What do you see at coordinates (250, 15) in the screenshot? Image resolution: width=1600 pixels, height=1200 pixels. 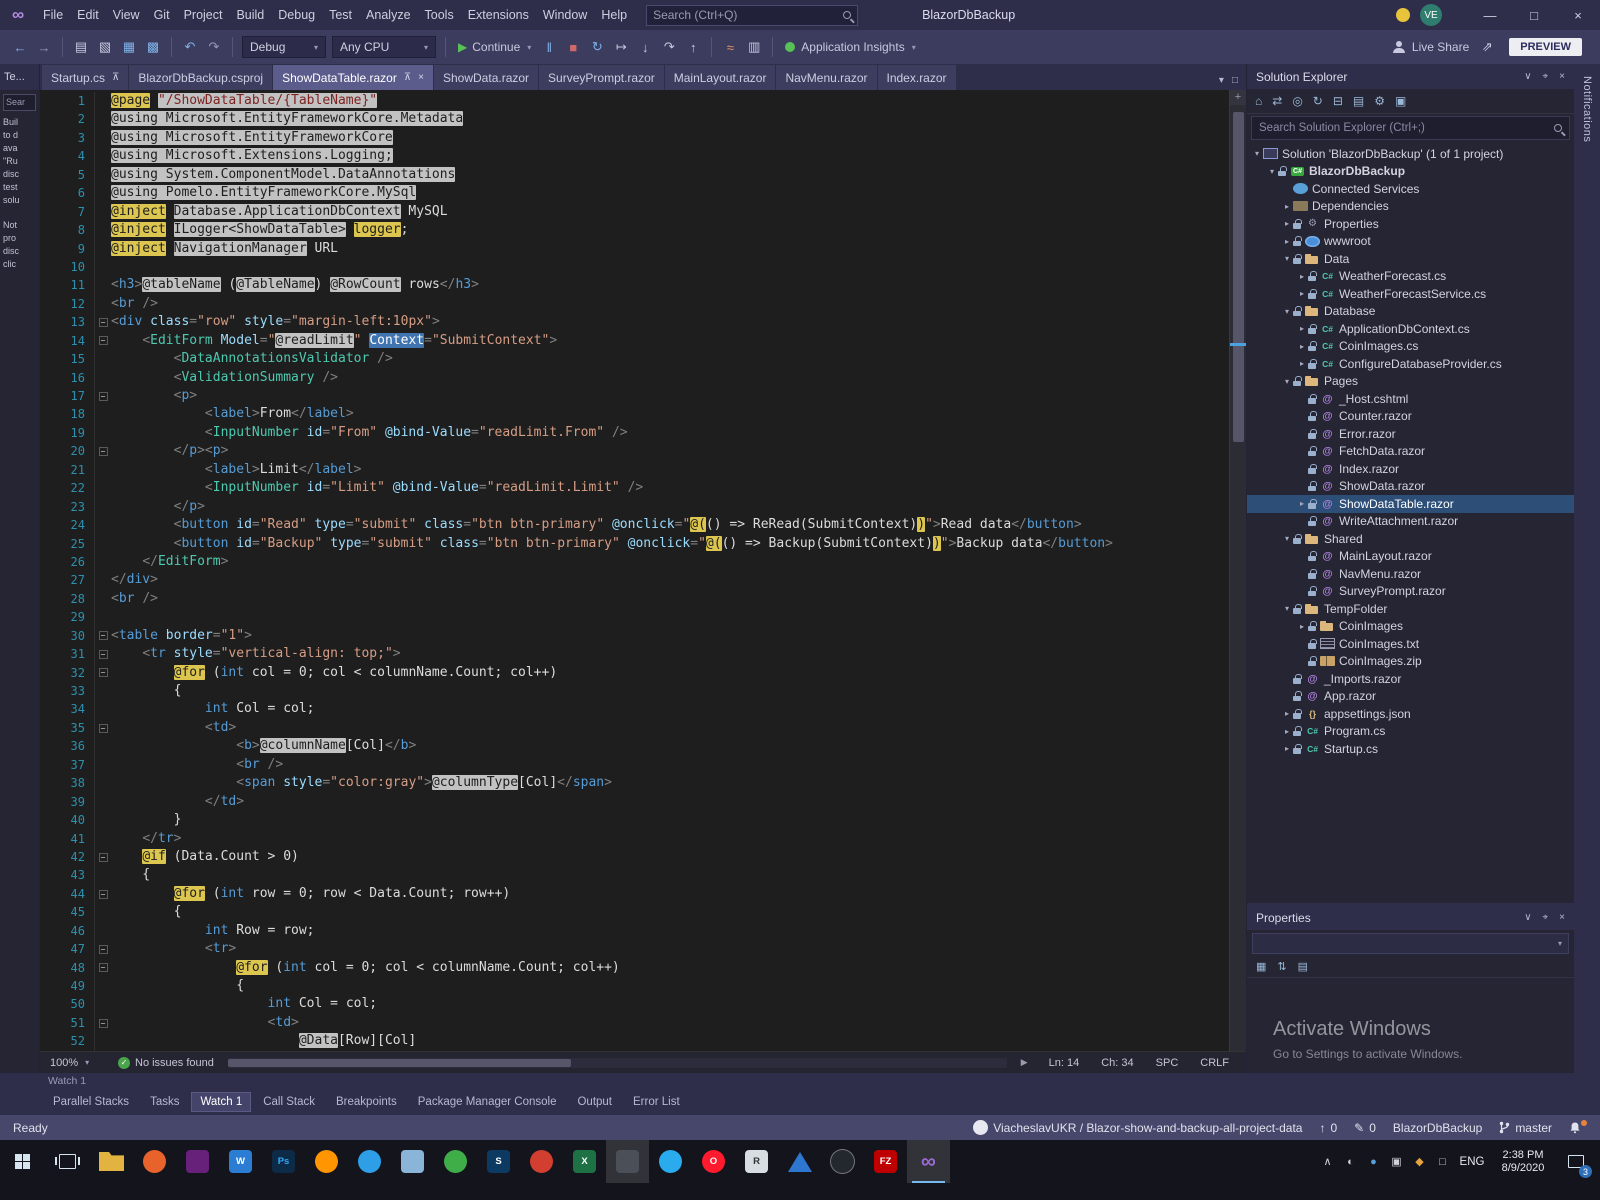 I see `menu-build: Build` at bounding box center [250, 15].